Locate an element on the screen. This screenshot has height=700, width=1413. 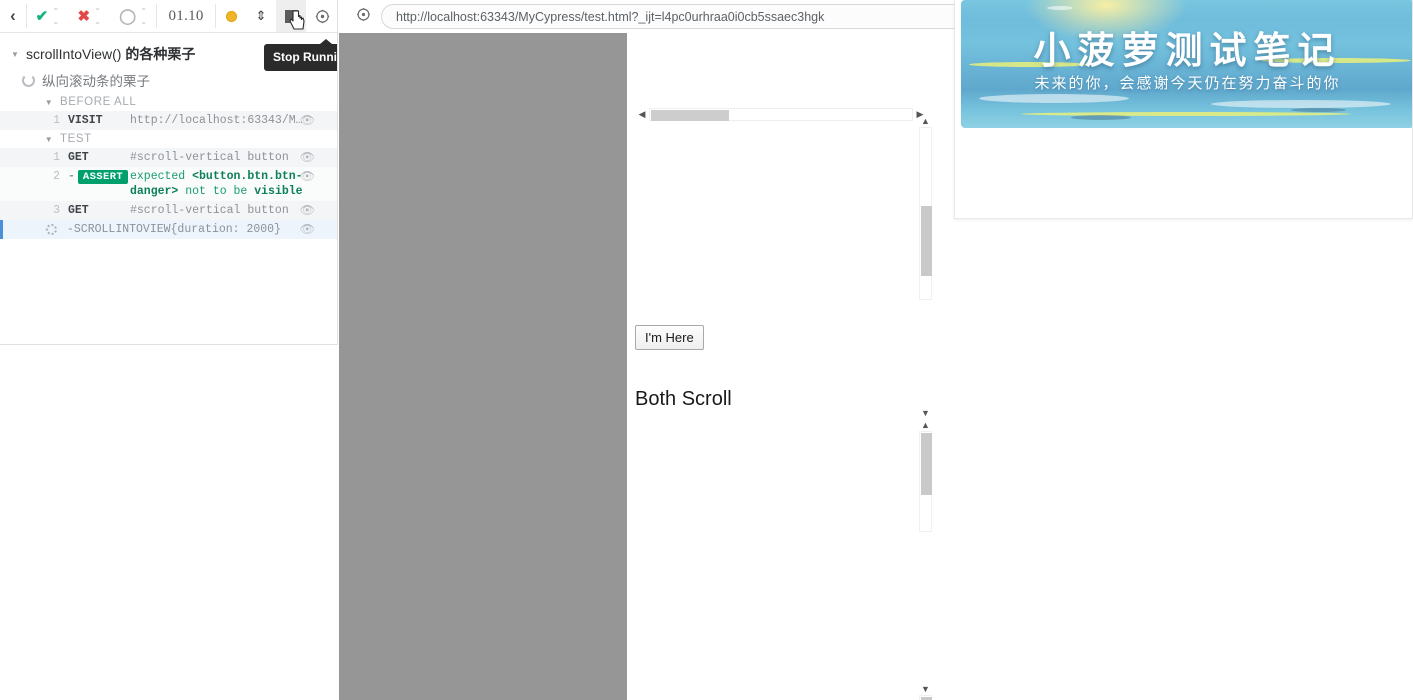
stat-pending-value: -- is located at coordinates (144, 16).